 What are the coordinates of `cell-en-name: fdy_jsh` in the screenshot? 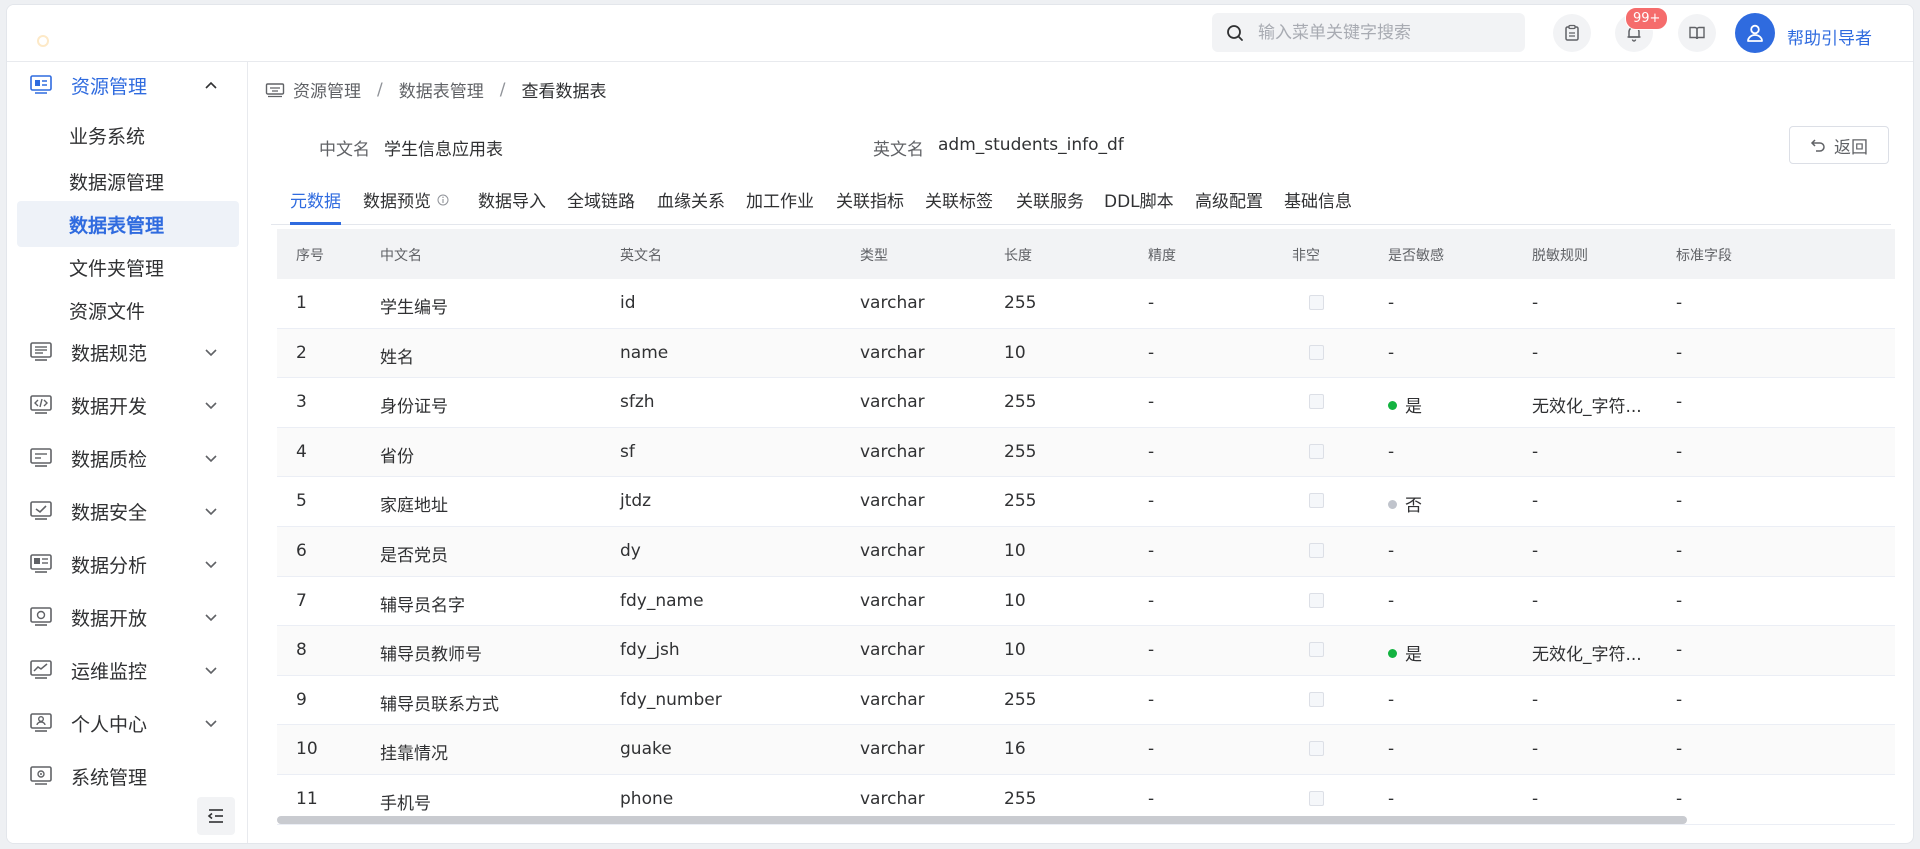 It's located at (650, 650).